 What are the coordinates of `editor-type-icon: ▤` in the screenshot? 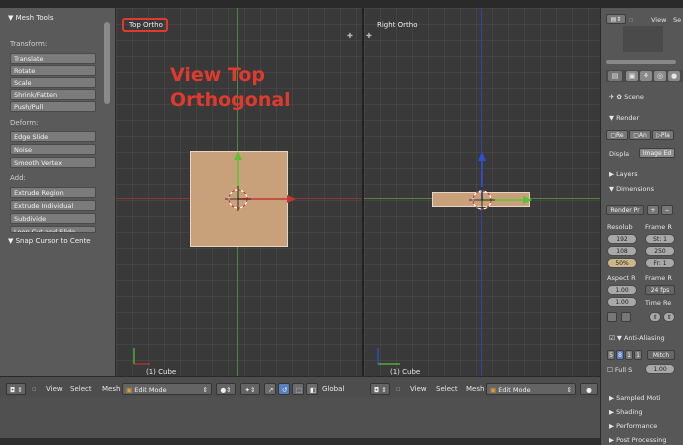 It's located at (615, 76).